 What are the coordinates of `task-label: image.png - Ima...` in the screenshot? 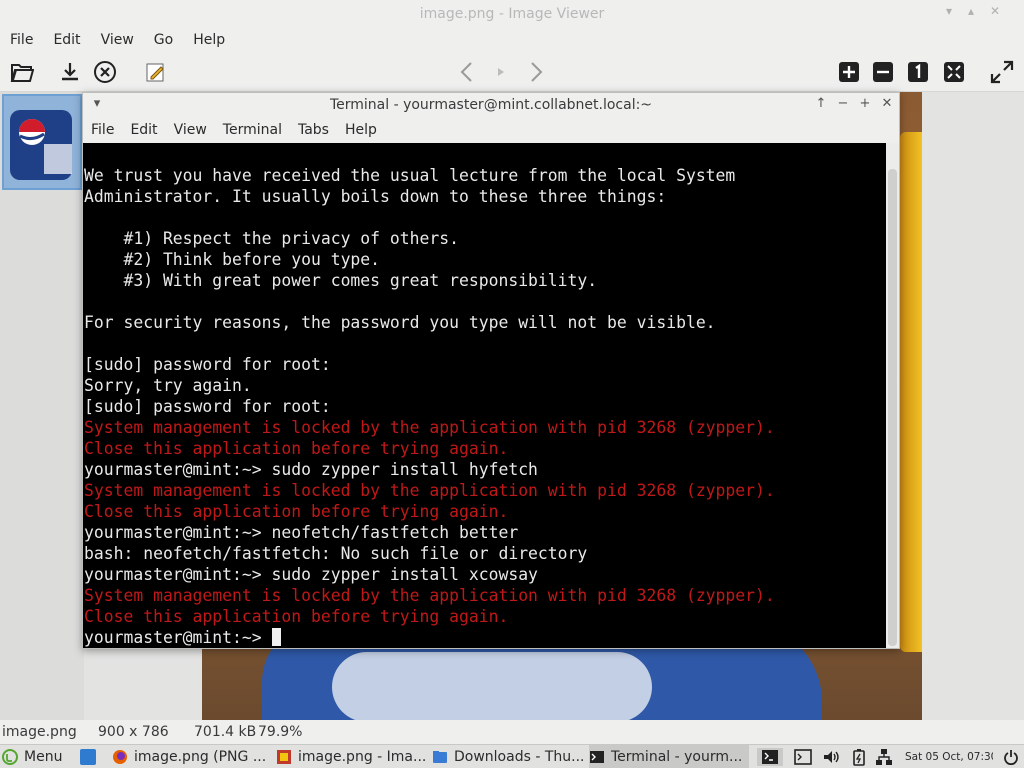 It's located at (362, 756).